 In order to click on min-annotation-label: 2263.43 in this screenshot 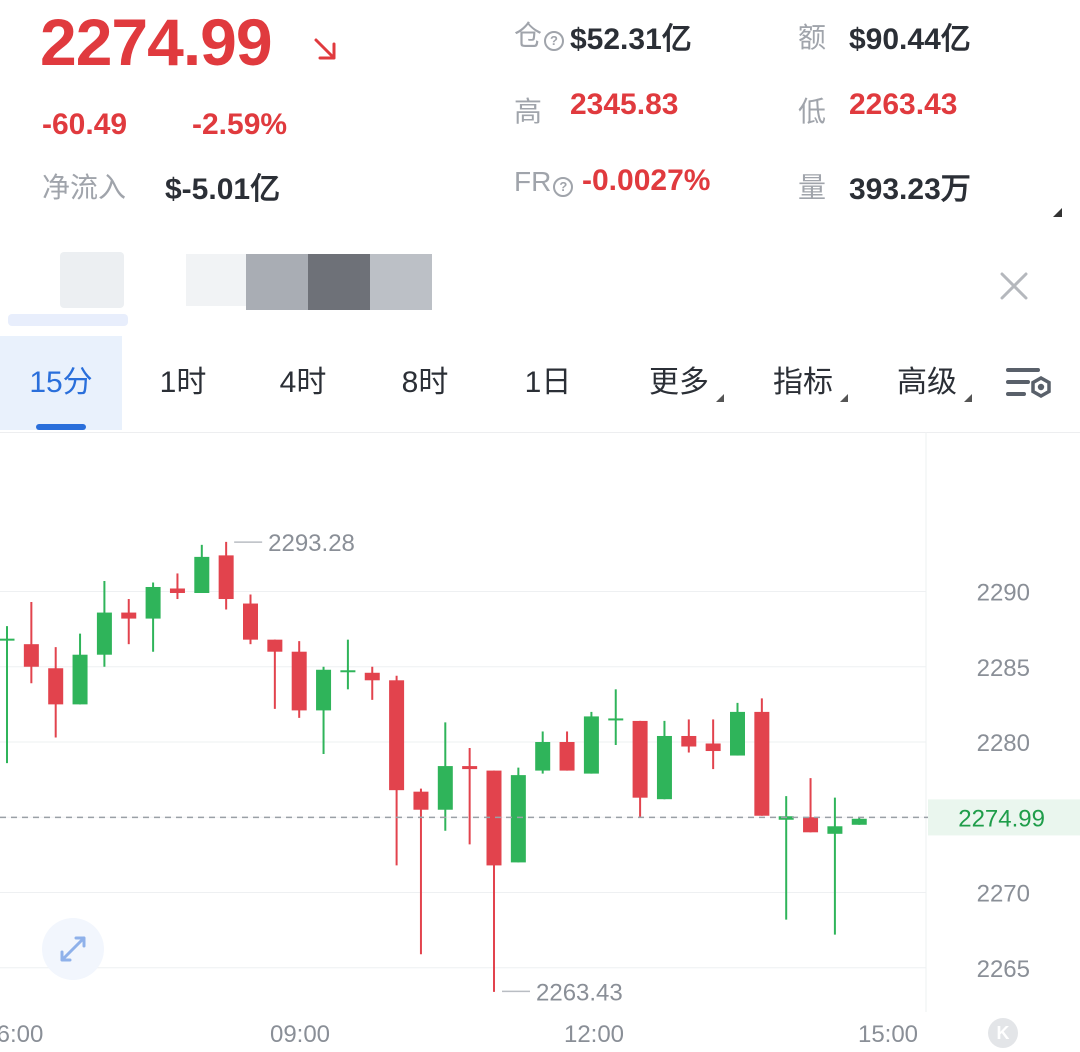, I will do `click(579, 992)`.